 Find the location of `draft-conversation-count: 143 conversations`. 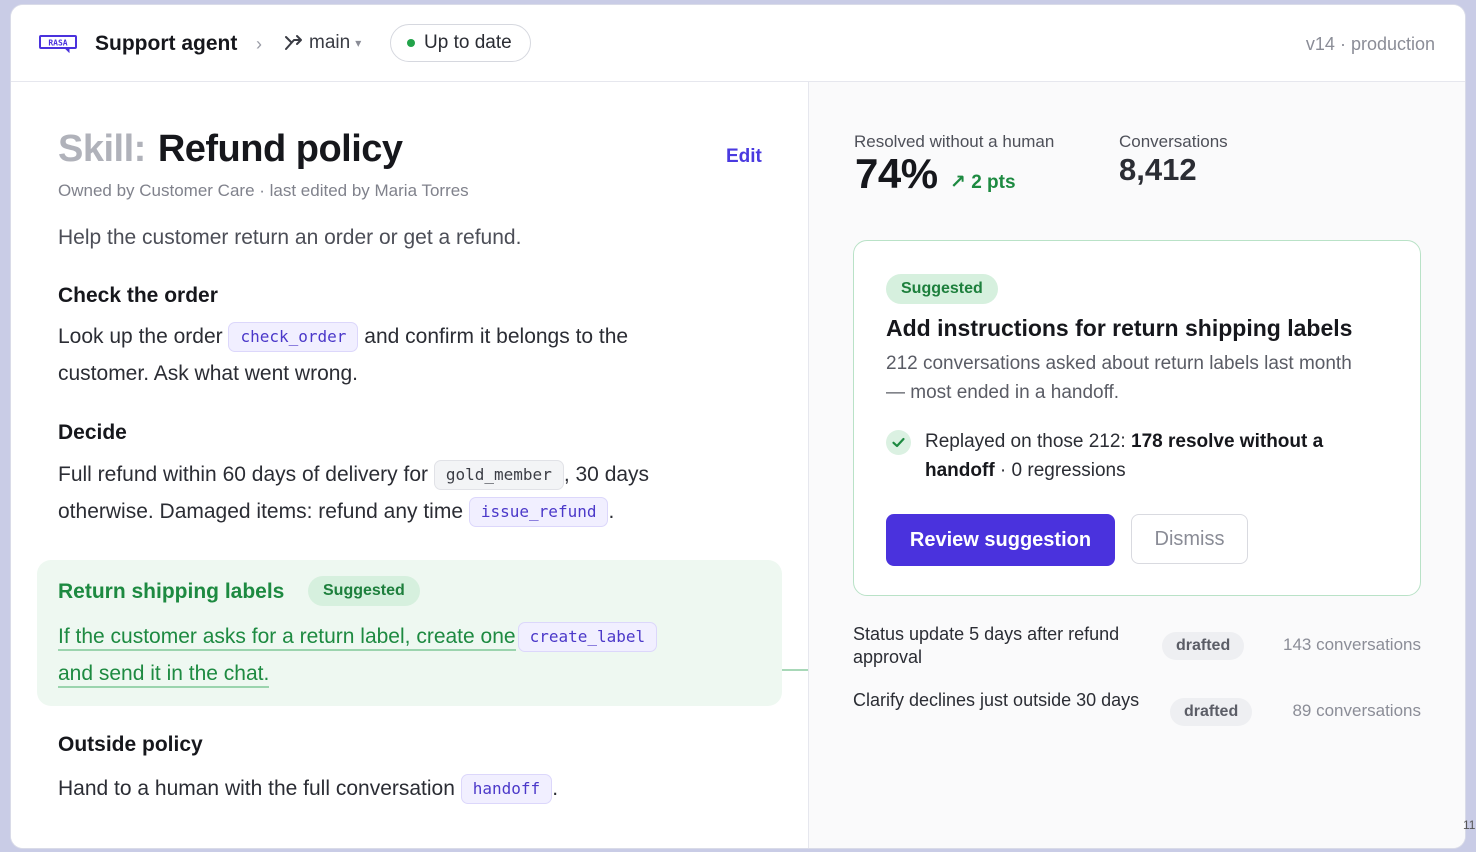

draft-conversation-count: 143 conversations is located at coordinates (1352, 644).